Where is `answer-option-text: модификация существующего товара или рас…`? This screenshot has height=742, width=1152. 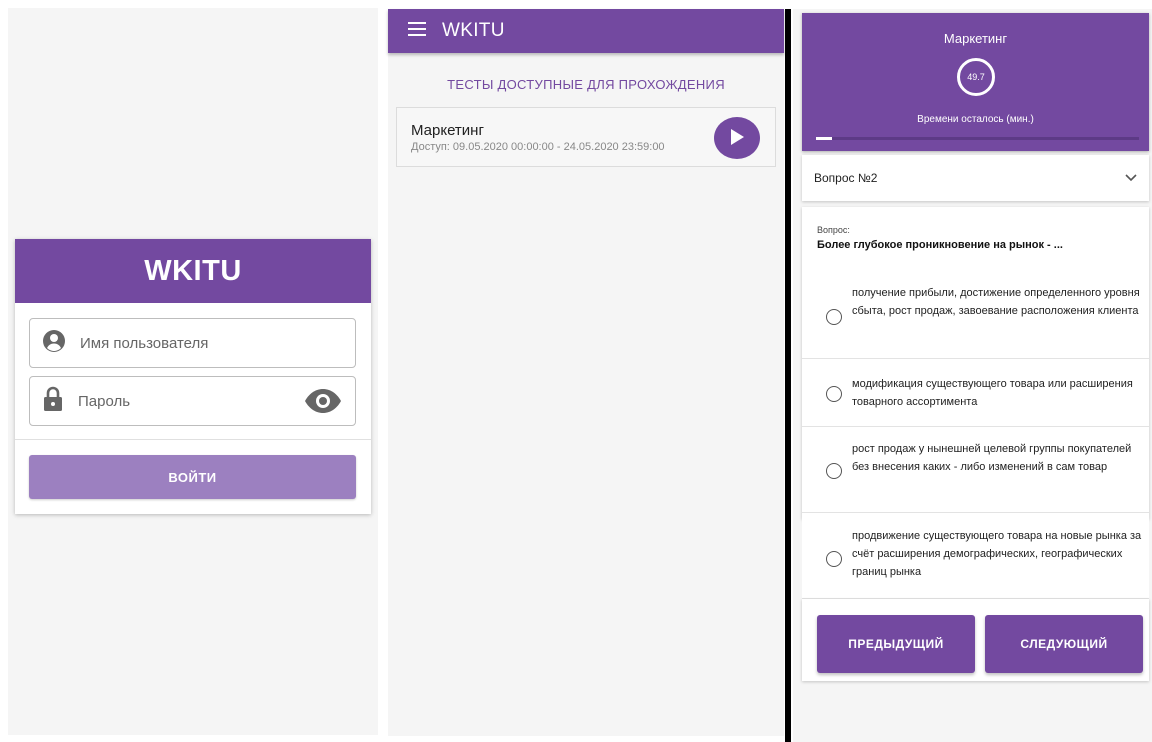 answer-option-text: модификация существующего товара или рас… is located at coordinates (992, 393).